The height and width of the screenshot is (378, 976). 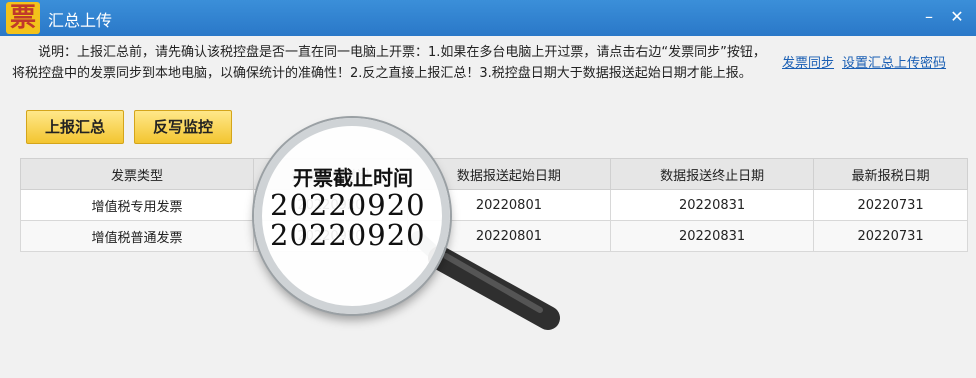 I want to click on invoice-sync-link: 发票同步, so click(x=808, y=61).